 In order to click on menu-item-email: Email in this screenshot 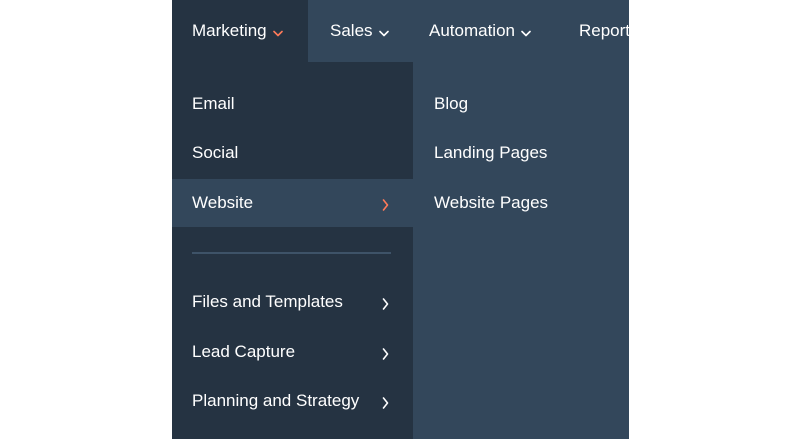, I will do `click(292, 104)`.